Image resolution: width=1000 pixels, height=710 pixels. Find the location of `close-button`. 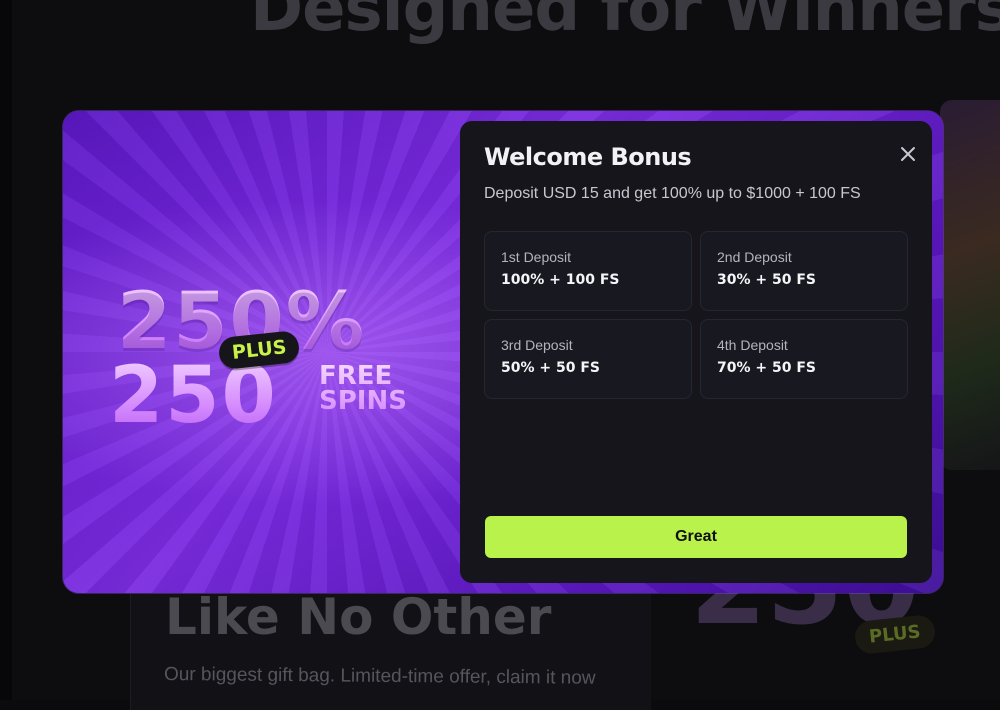

close-button is located at coordinates (908, 154).